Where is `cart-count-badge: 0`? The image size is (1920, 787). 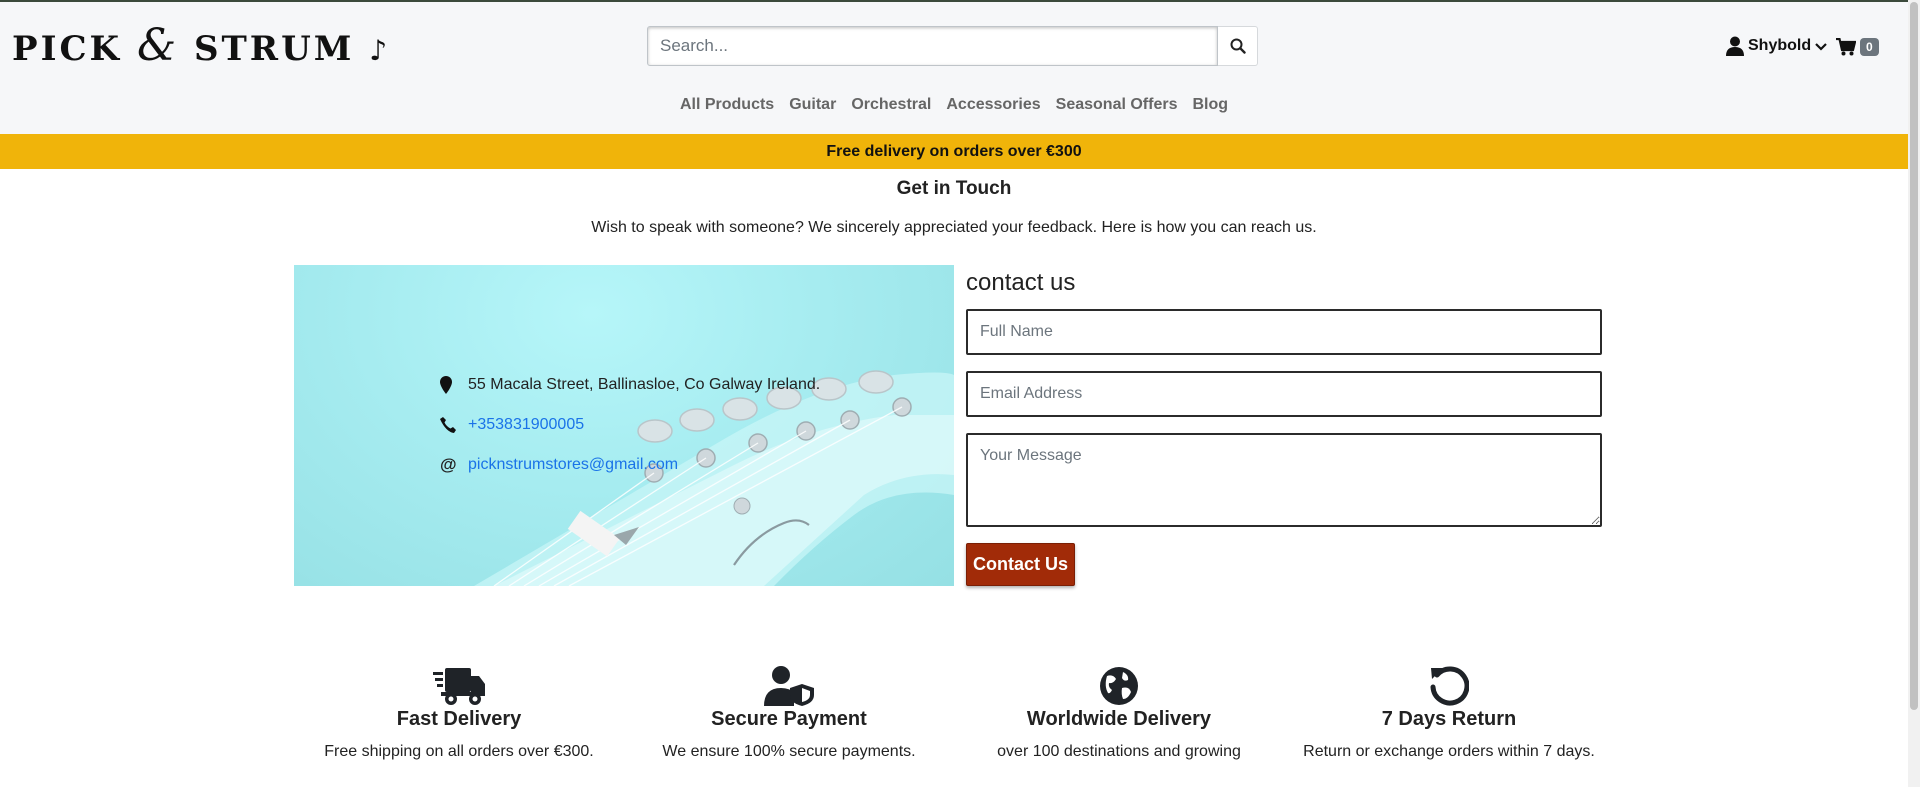 cart-count-badge: 0 is located at coordinates (1869, 47).